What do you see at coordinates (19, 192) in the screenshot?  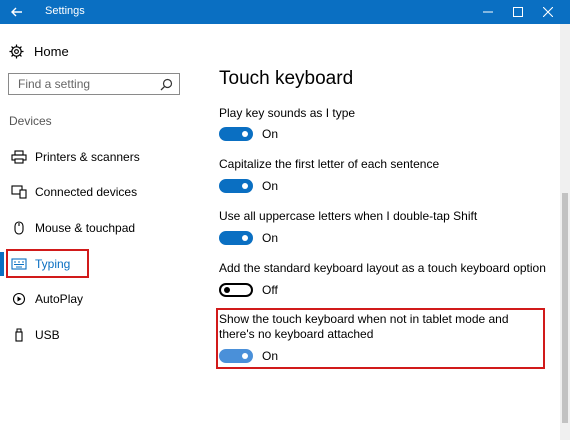 I see `connected-devices-icon` at bounding box center [19, 192].